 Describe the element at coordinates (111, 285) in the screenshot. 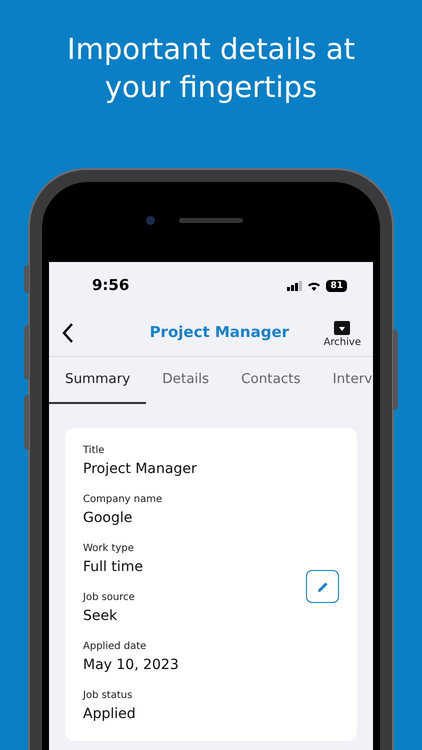

I see `status-time: 9:56` at that location.